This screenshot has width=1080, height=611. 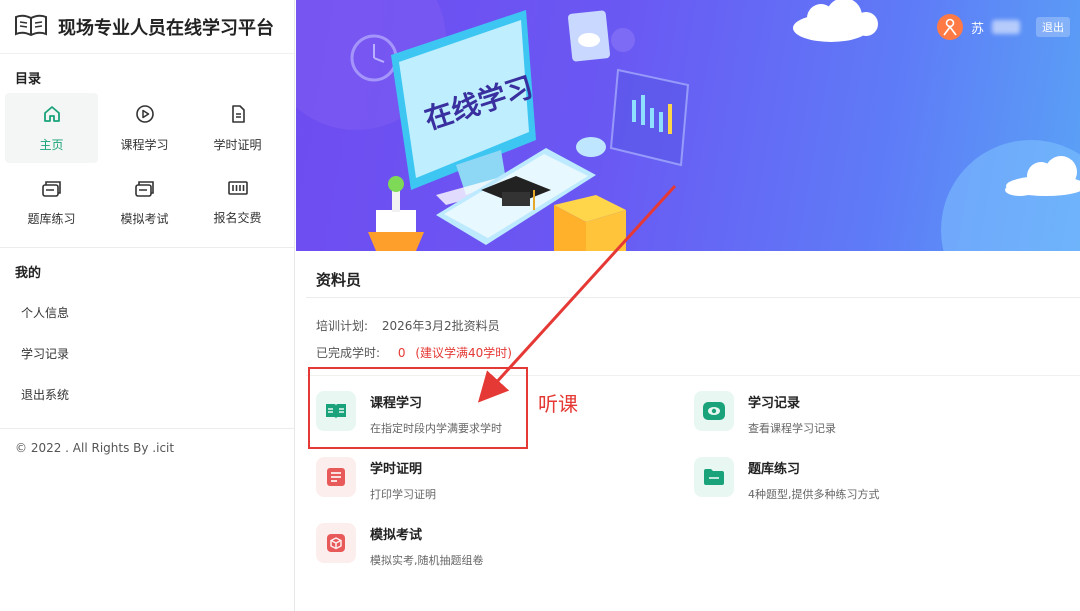 I want to click on mine-list: 个人信息 学习记录 退出系统, so click(x=147, y=354).